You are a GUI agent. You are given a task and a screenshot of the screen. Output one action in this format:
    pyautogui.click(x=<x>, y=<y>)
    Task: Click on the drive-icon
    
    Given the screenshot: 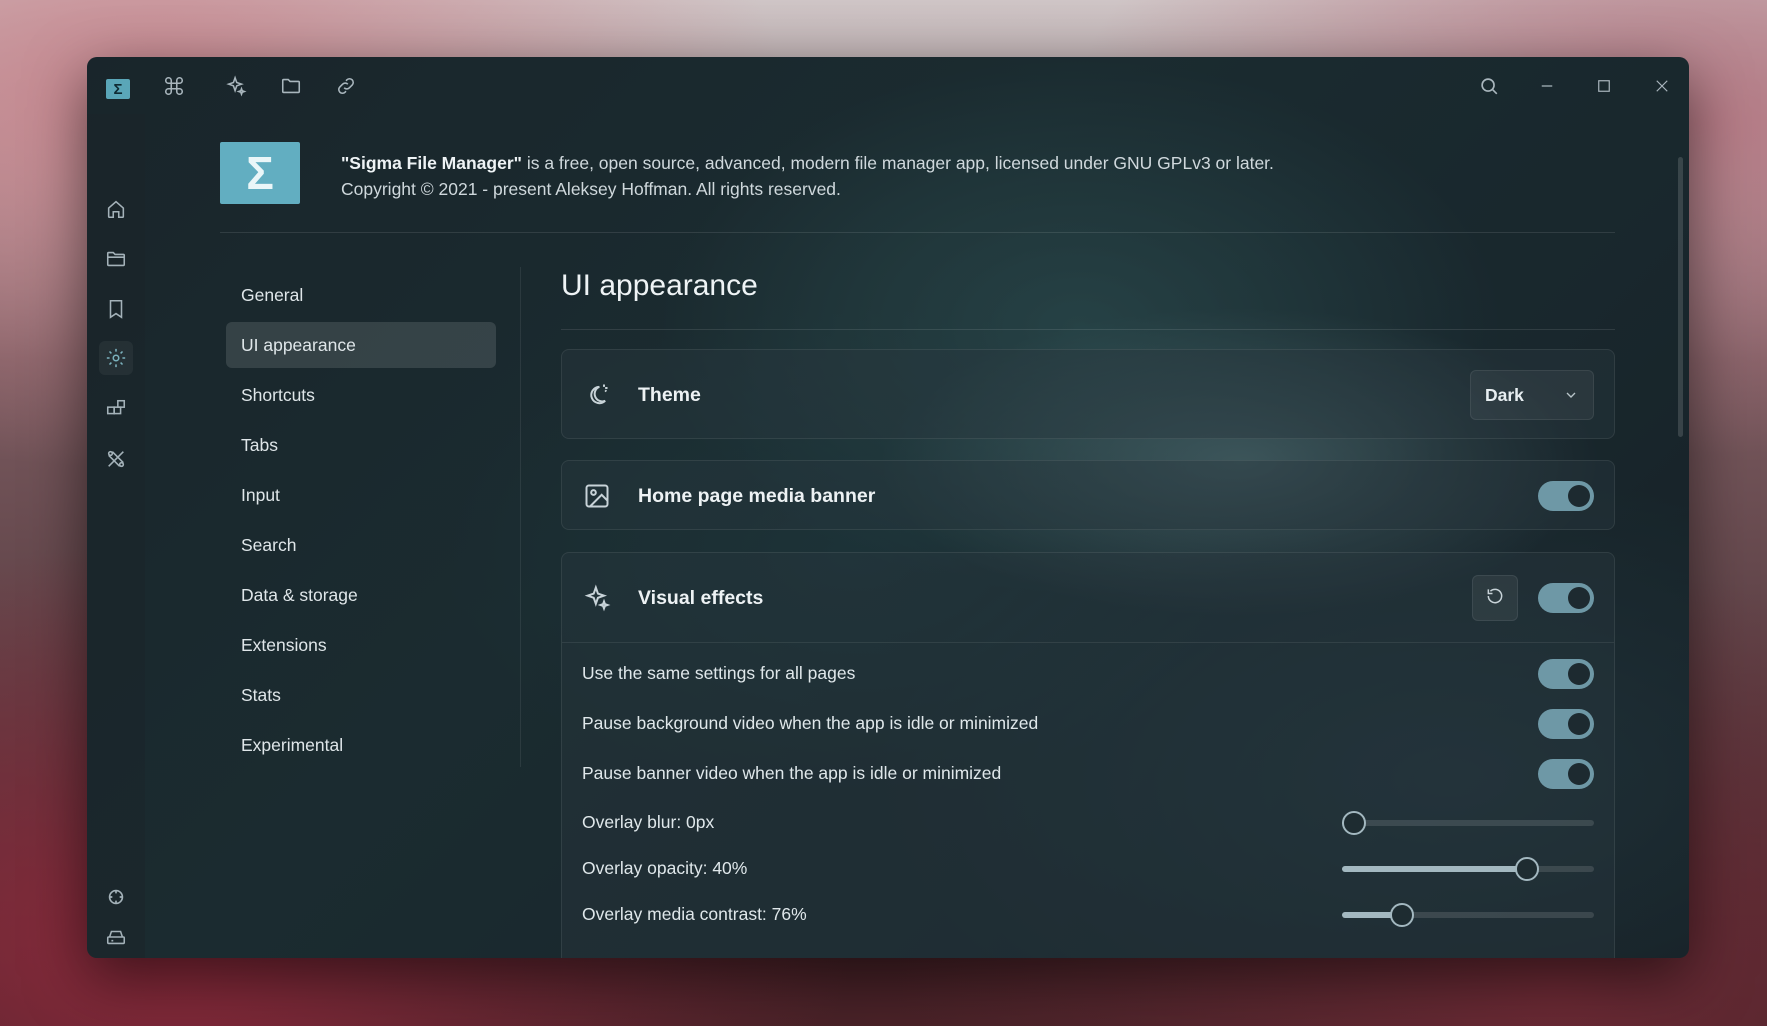 What is the action you would take?
    pyautogui.click(x=116, y=937)
    